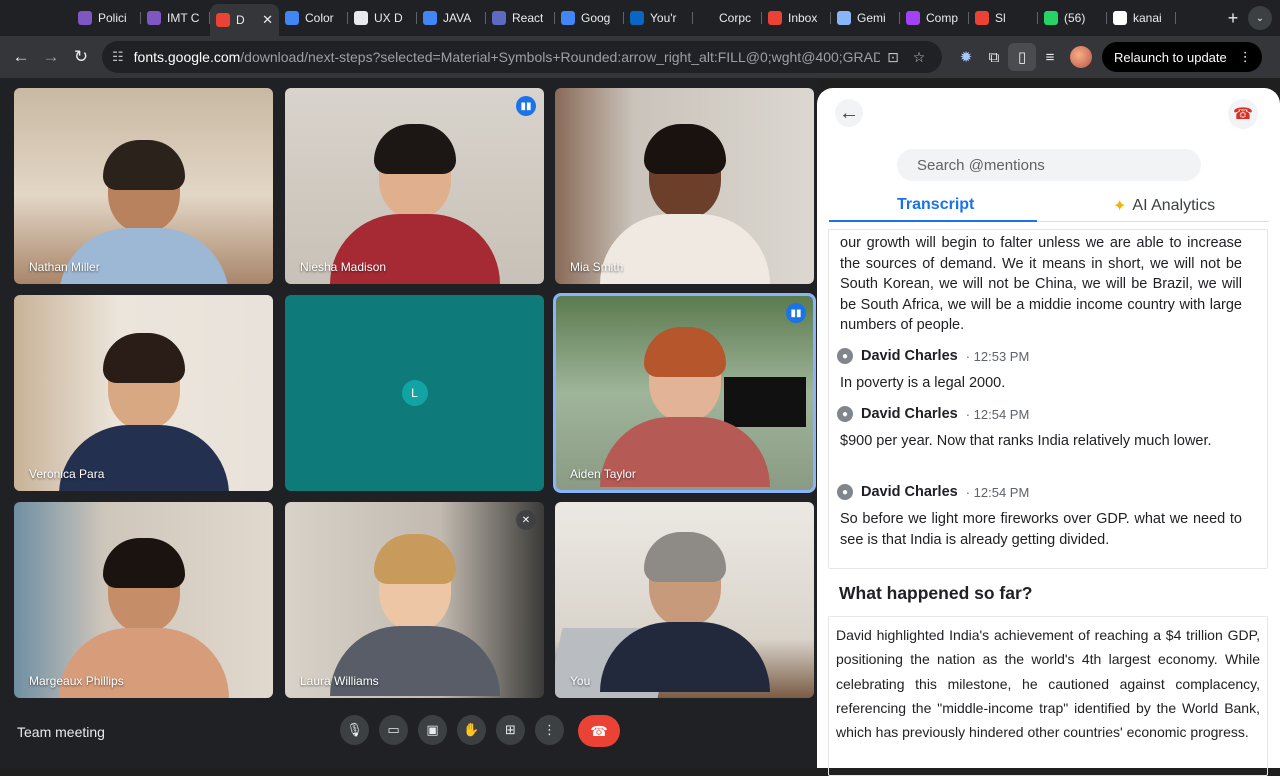 Image resolution: width=1280 pixels, height=776 pixels. I want to click on extension-gemini-icon: ✹, so click(966, 57).